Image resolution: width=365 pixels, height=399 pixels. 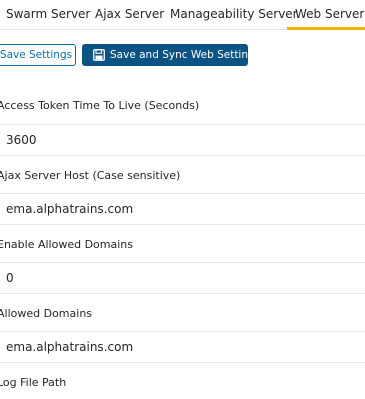 What do you see at coordinates (66, 244) in the screenshot?
I see `enable-allowed-domains-label: Enable Allowed Domains` at bounding box center [66, 244].